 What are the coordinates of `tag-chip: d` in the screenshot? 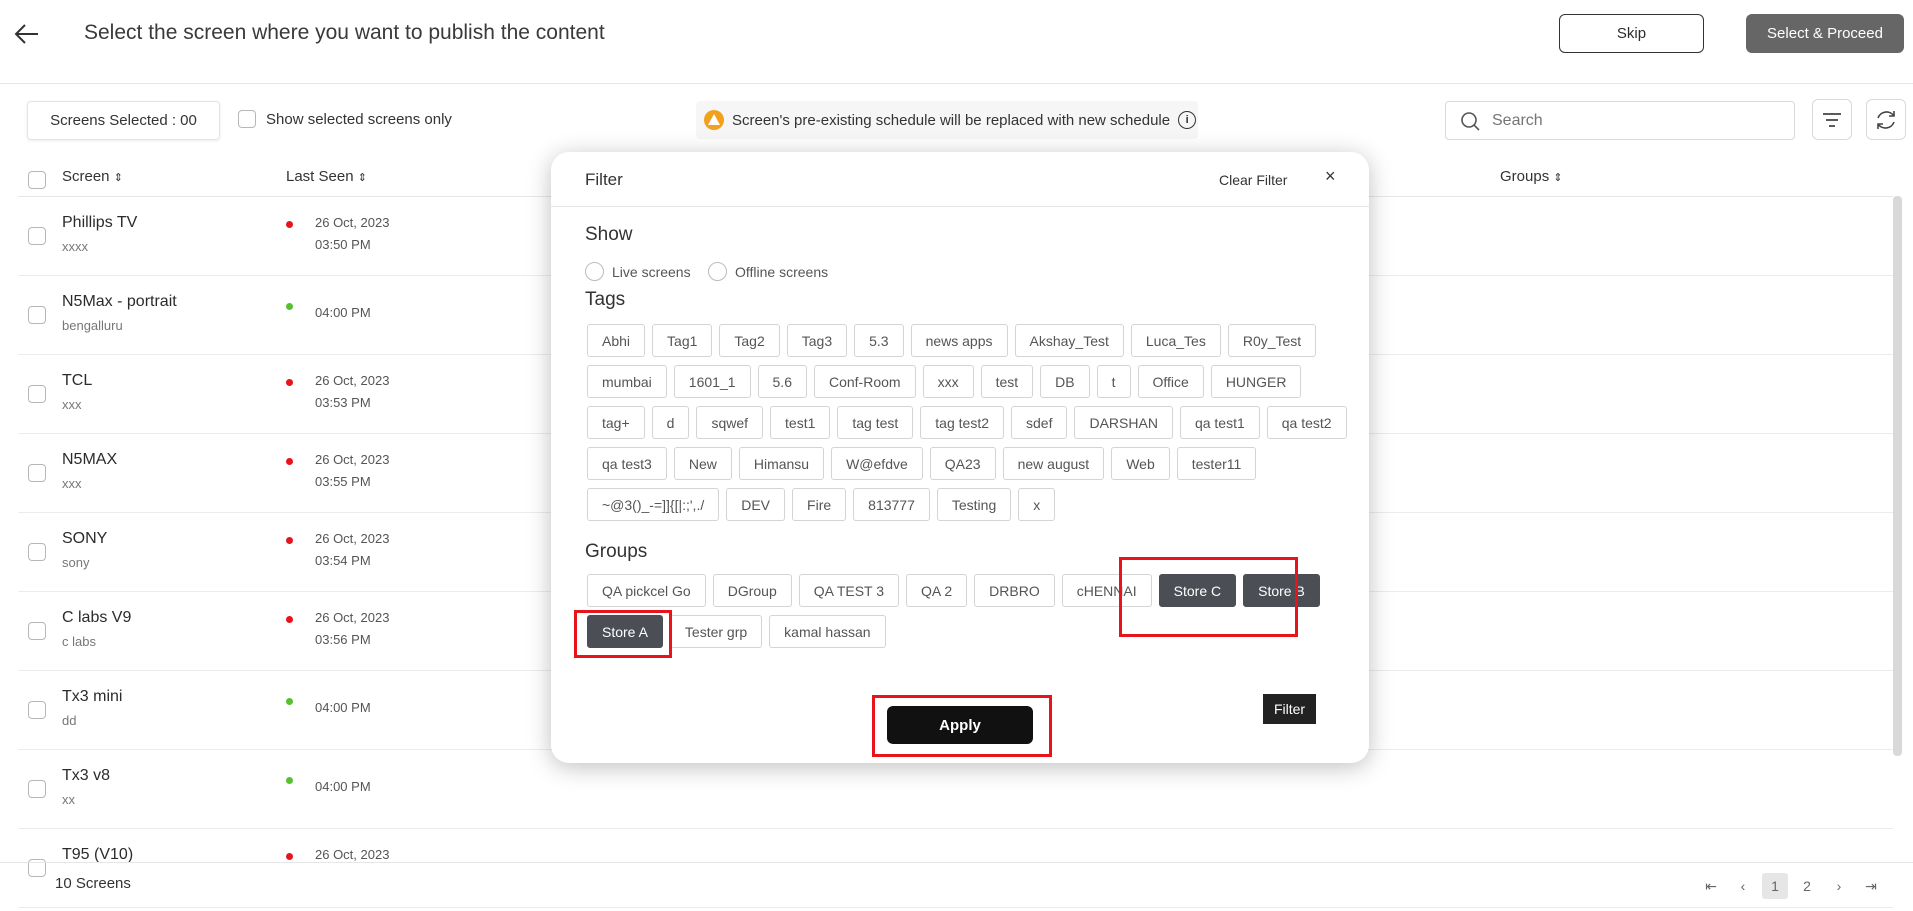 It's located at (670, 422).